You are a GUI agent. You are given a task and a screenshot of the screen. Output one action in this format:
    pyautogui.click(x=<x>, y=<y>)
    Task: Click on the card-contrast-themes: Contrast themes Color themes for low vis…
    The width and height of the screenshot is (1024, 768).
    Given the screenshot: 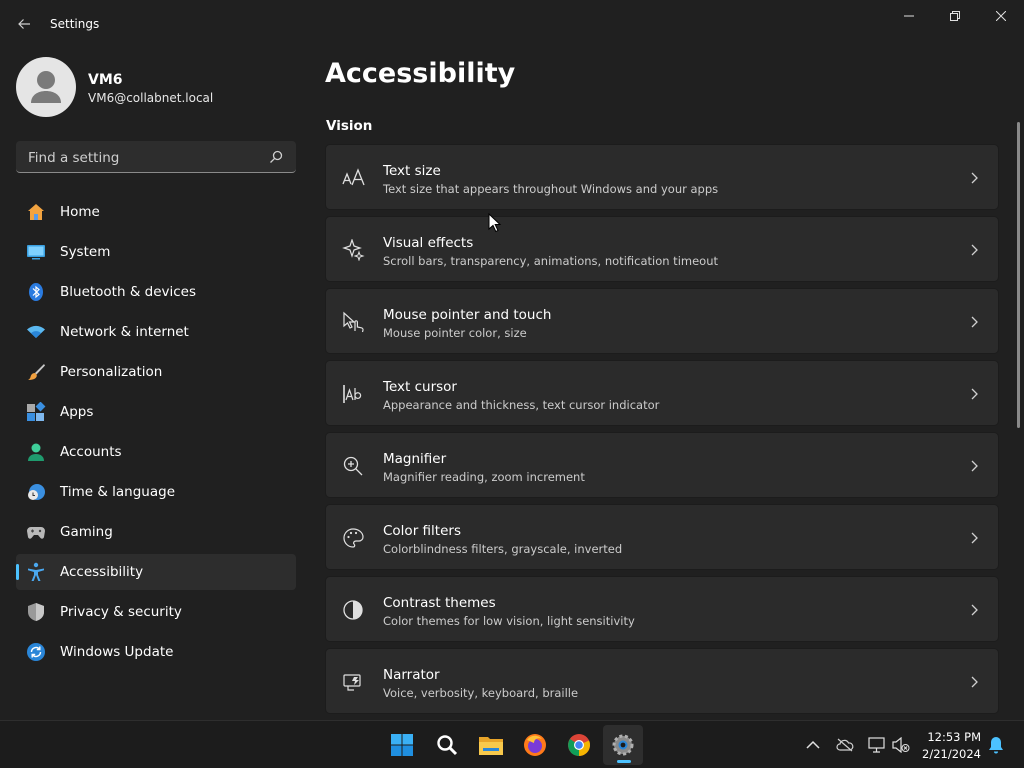 What is the action you would take?
    pyautogui.click(x=662, y=609)
    